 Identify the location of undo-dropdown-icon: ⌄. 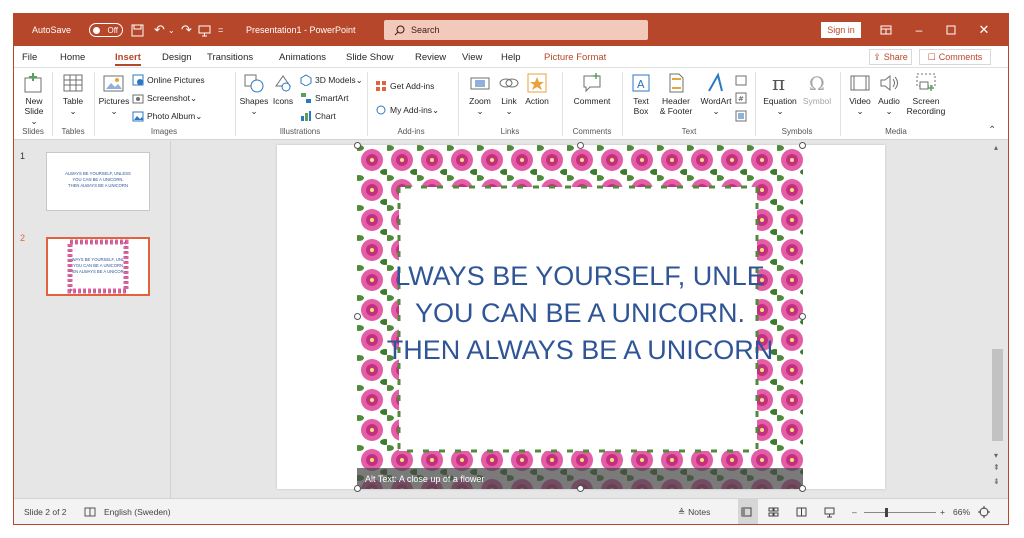
(171, 30).